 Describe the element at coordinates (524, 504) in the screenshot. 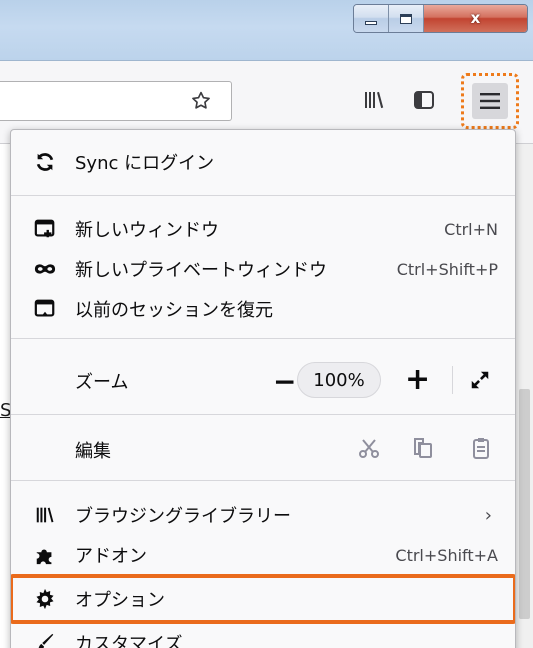

I see `page-scroll-thumb` at that location.